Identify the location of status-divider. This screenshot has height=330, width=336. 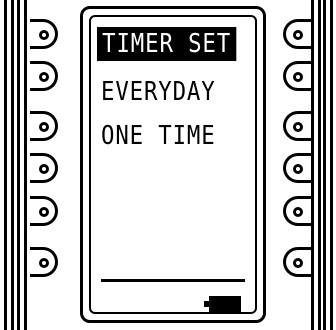
(173, 280).